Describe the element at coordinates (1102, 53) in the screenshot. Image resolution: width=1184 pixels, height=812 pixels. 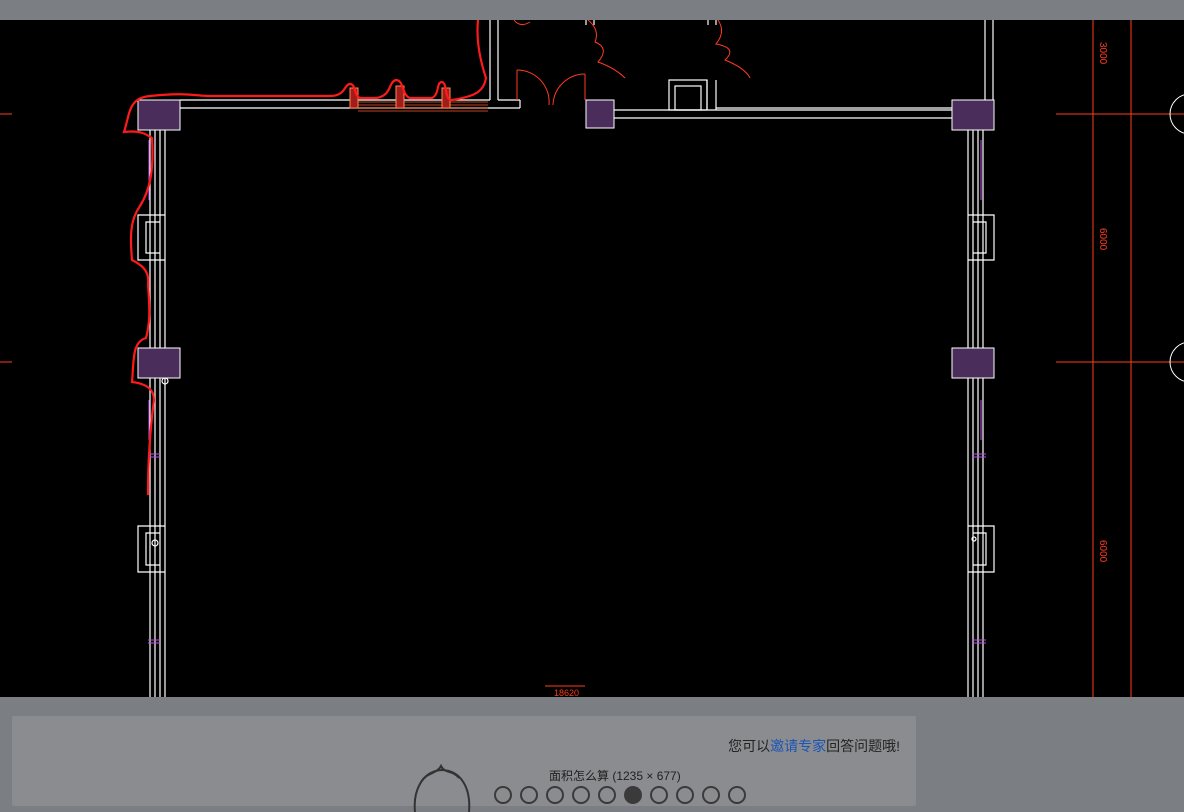
I see `dim-label-top: 3000` at that location.